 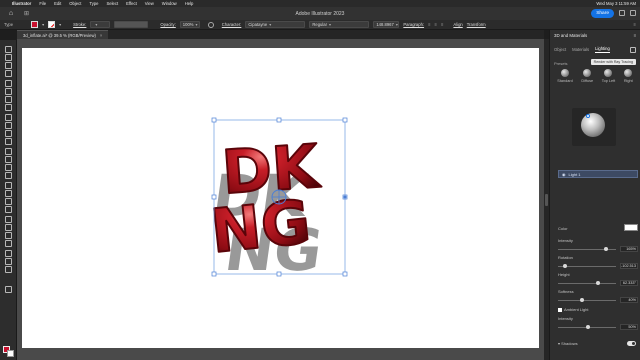 What do you see at coordinates (8, 99) in the screenshot?
I see `line-tool-icon` at bounding box center [8, 99].